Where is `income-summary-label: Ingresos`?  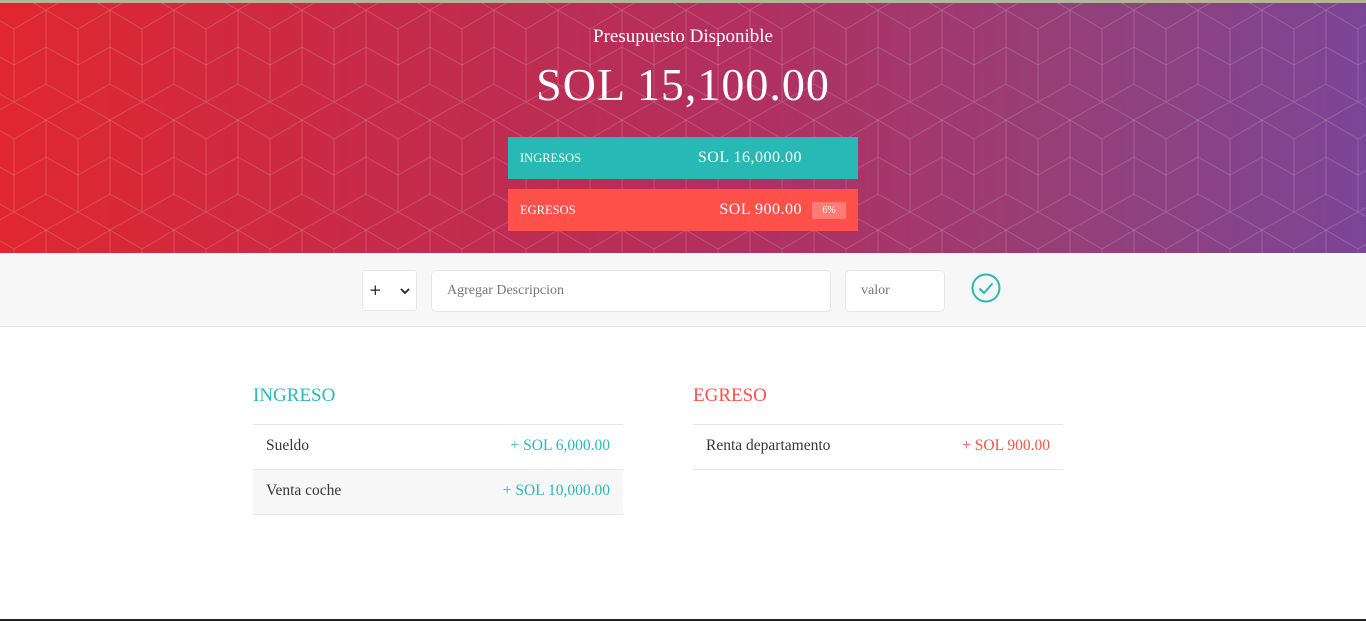
income-summary-label: Ingresos is located at coordinates (551, 158).